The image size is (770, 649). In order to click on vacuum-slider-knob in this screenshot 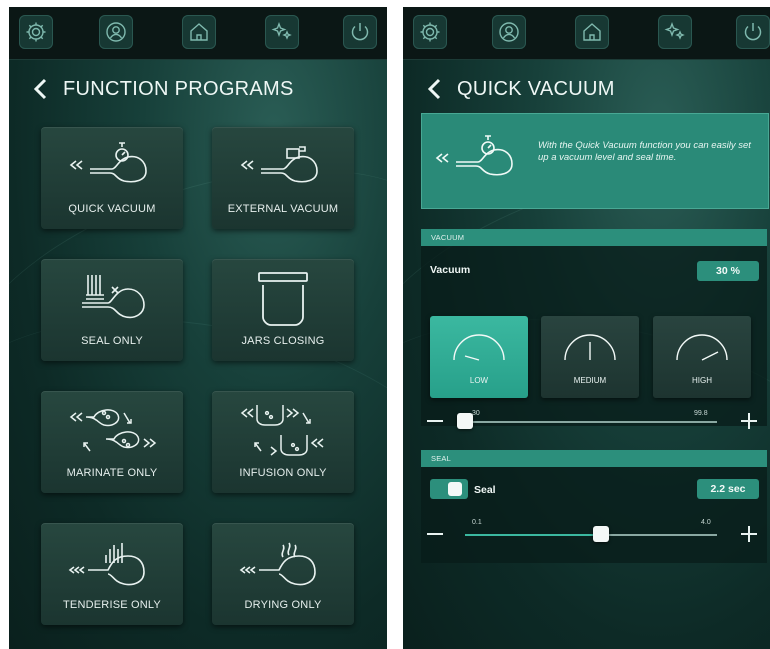, I will do `click(465, 421)`.